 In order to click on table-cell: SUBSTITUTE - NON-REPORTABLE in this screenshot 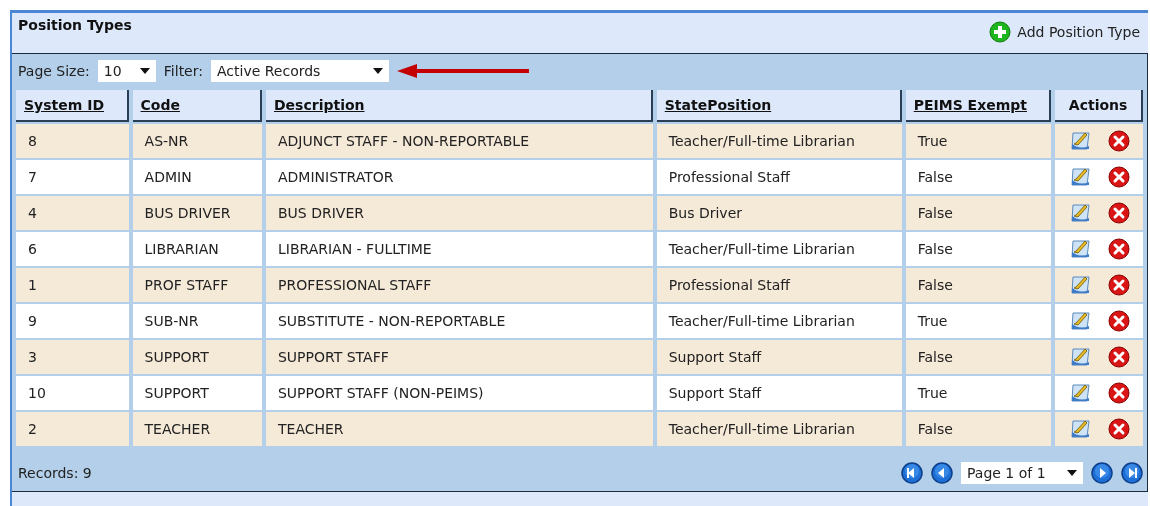, I will do `click(459, 321)`.